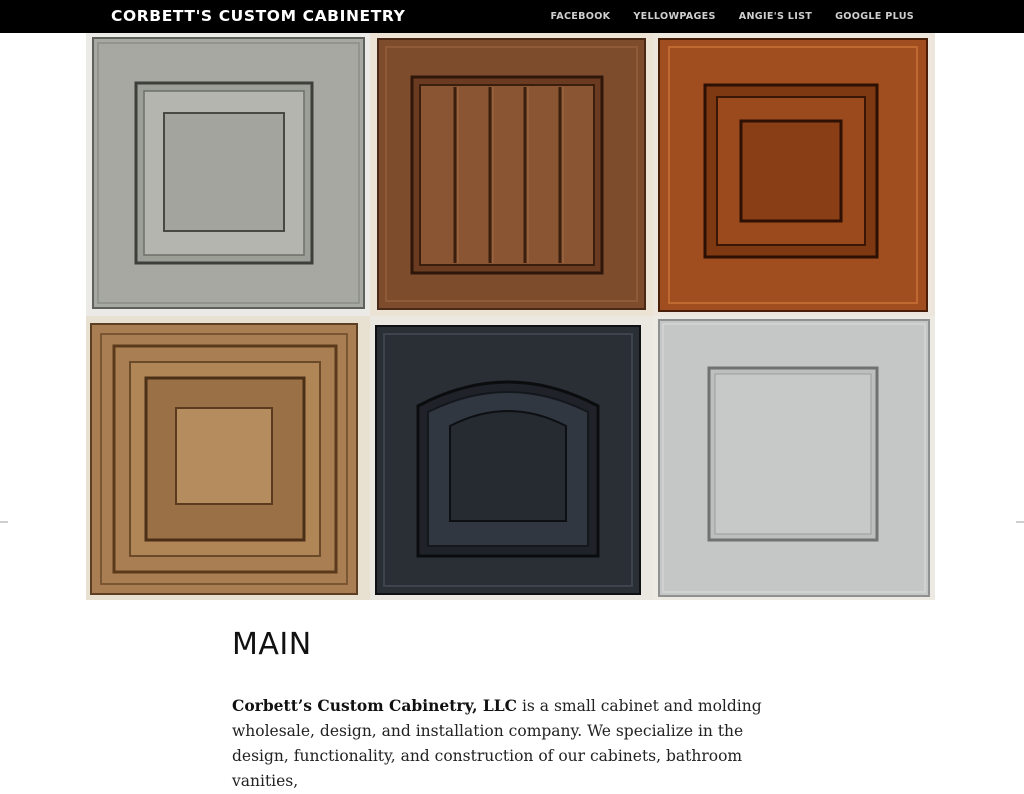 This screenshot has height=794, width=1024. I want to click on company-name: Corbett’s Custom Cabinetry, LLC, so click(375, 705).